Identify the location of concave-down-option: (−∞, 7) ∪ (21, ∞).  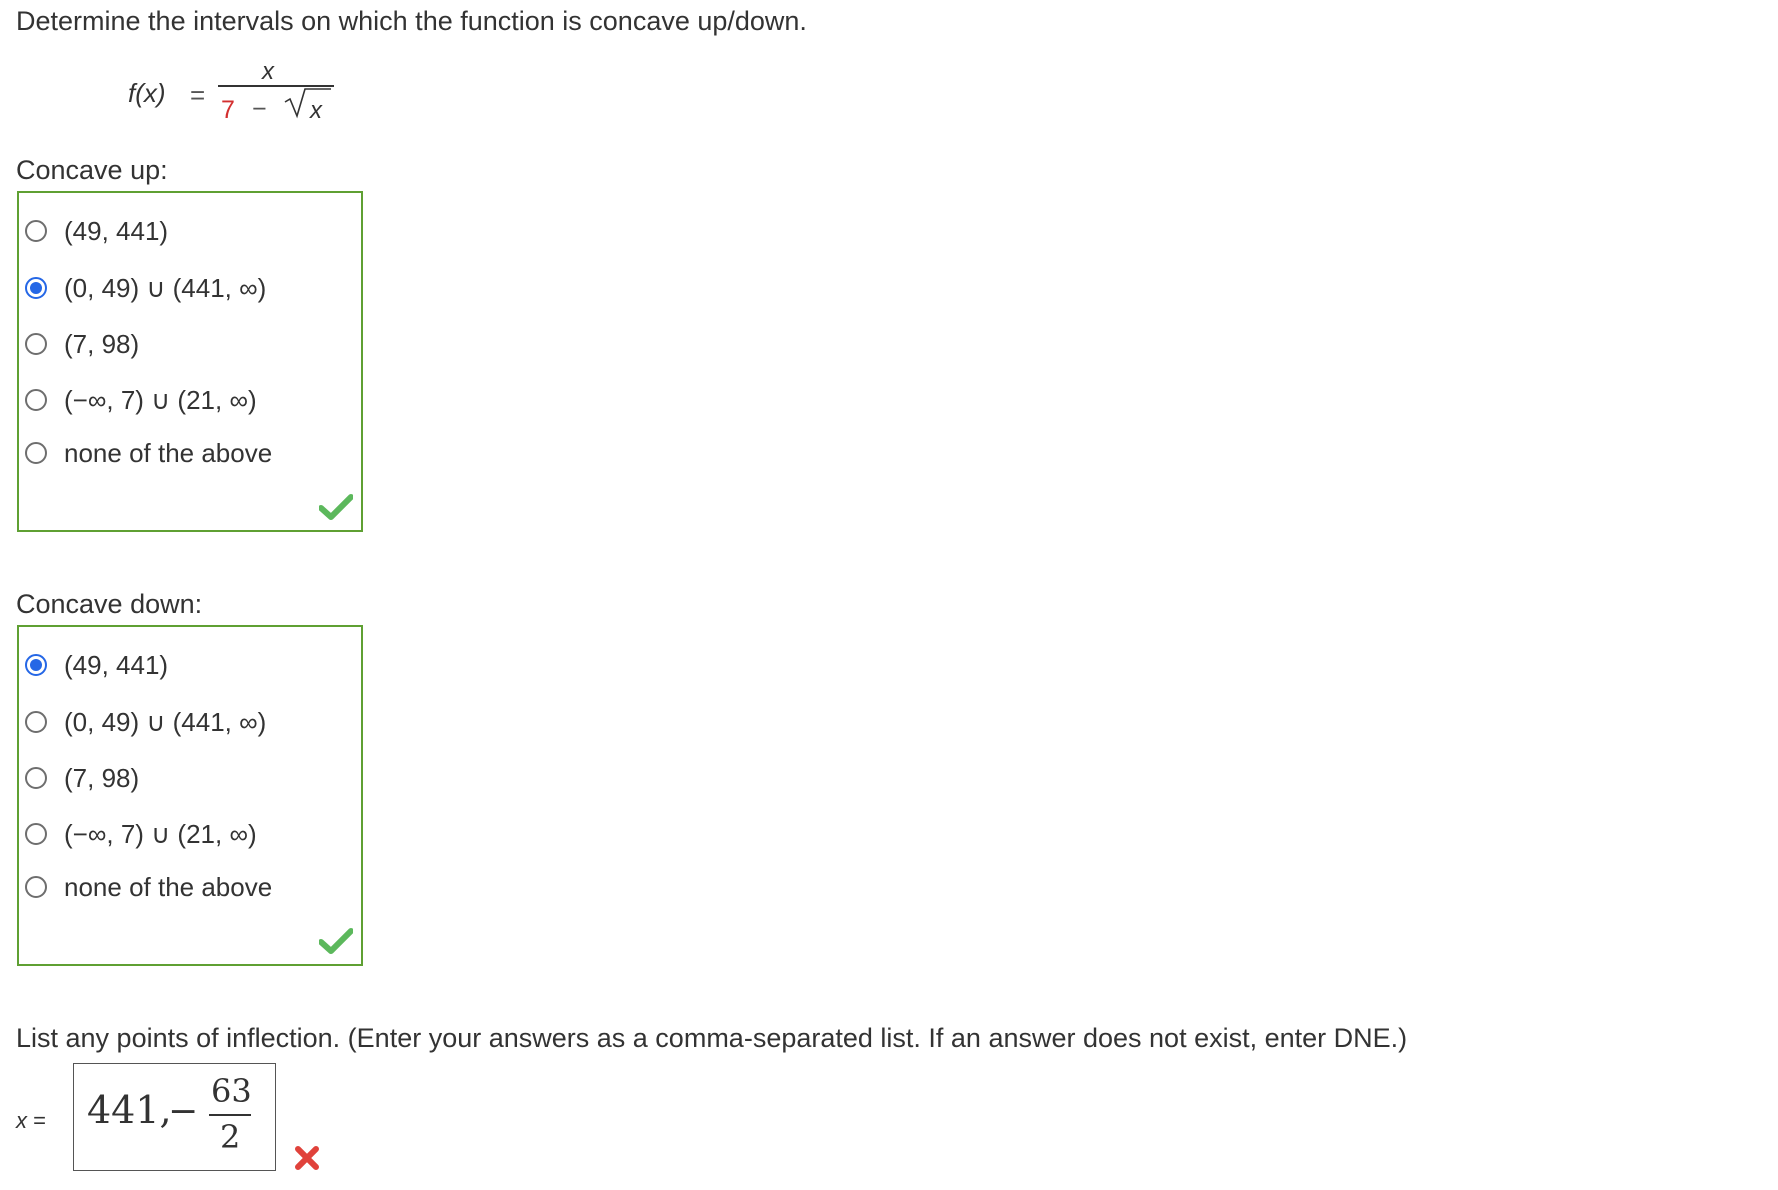
(141, 834).